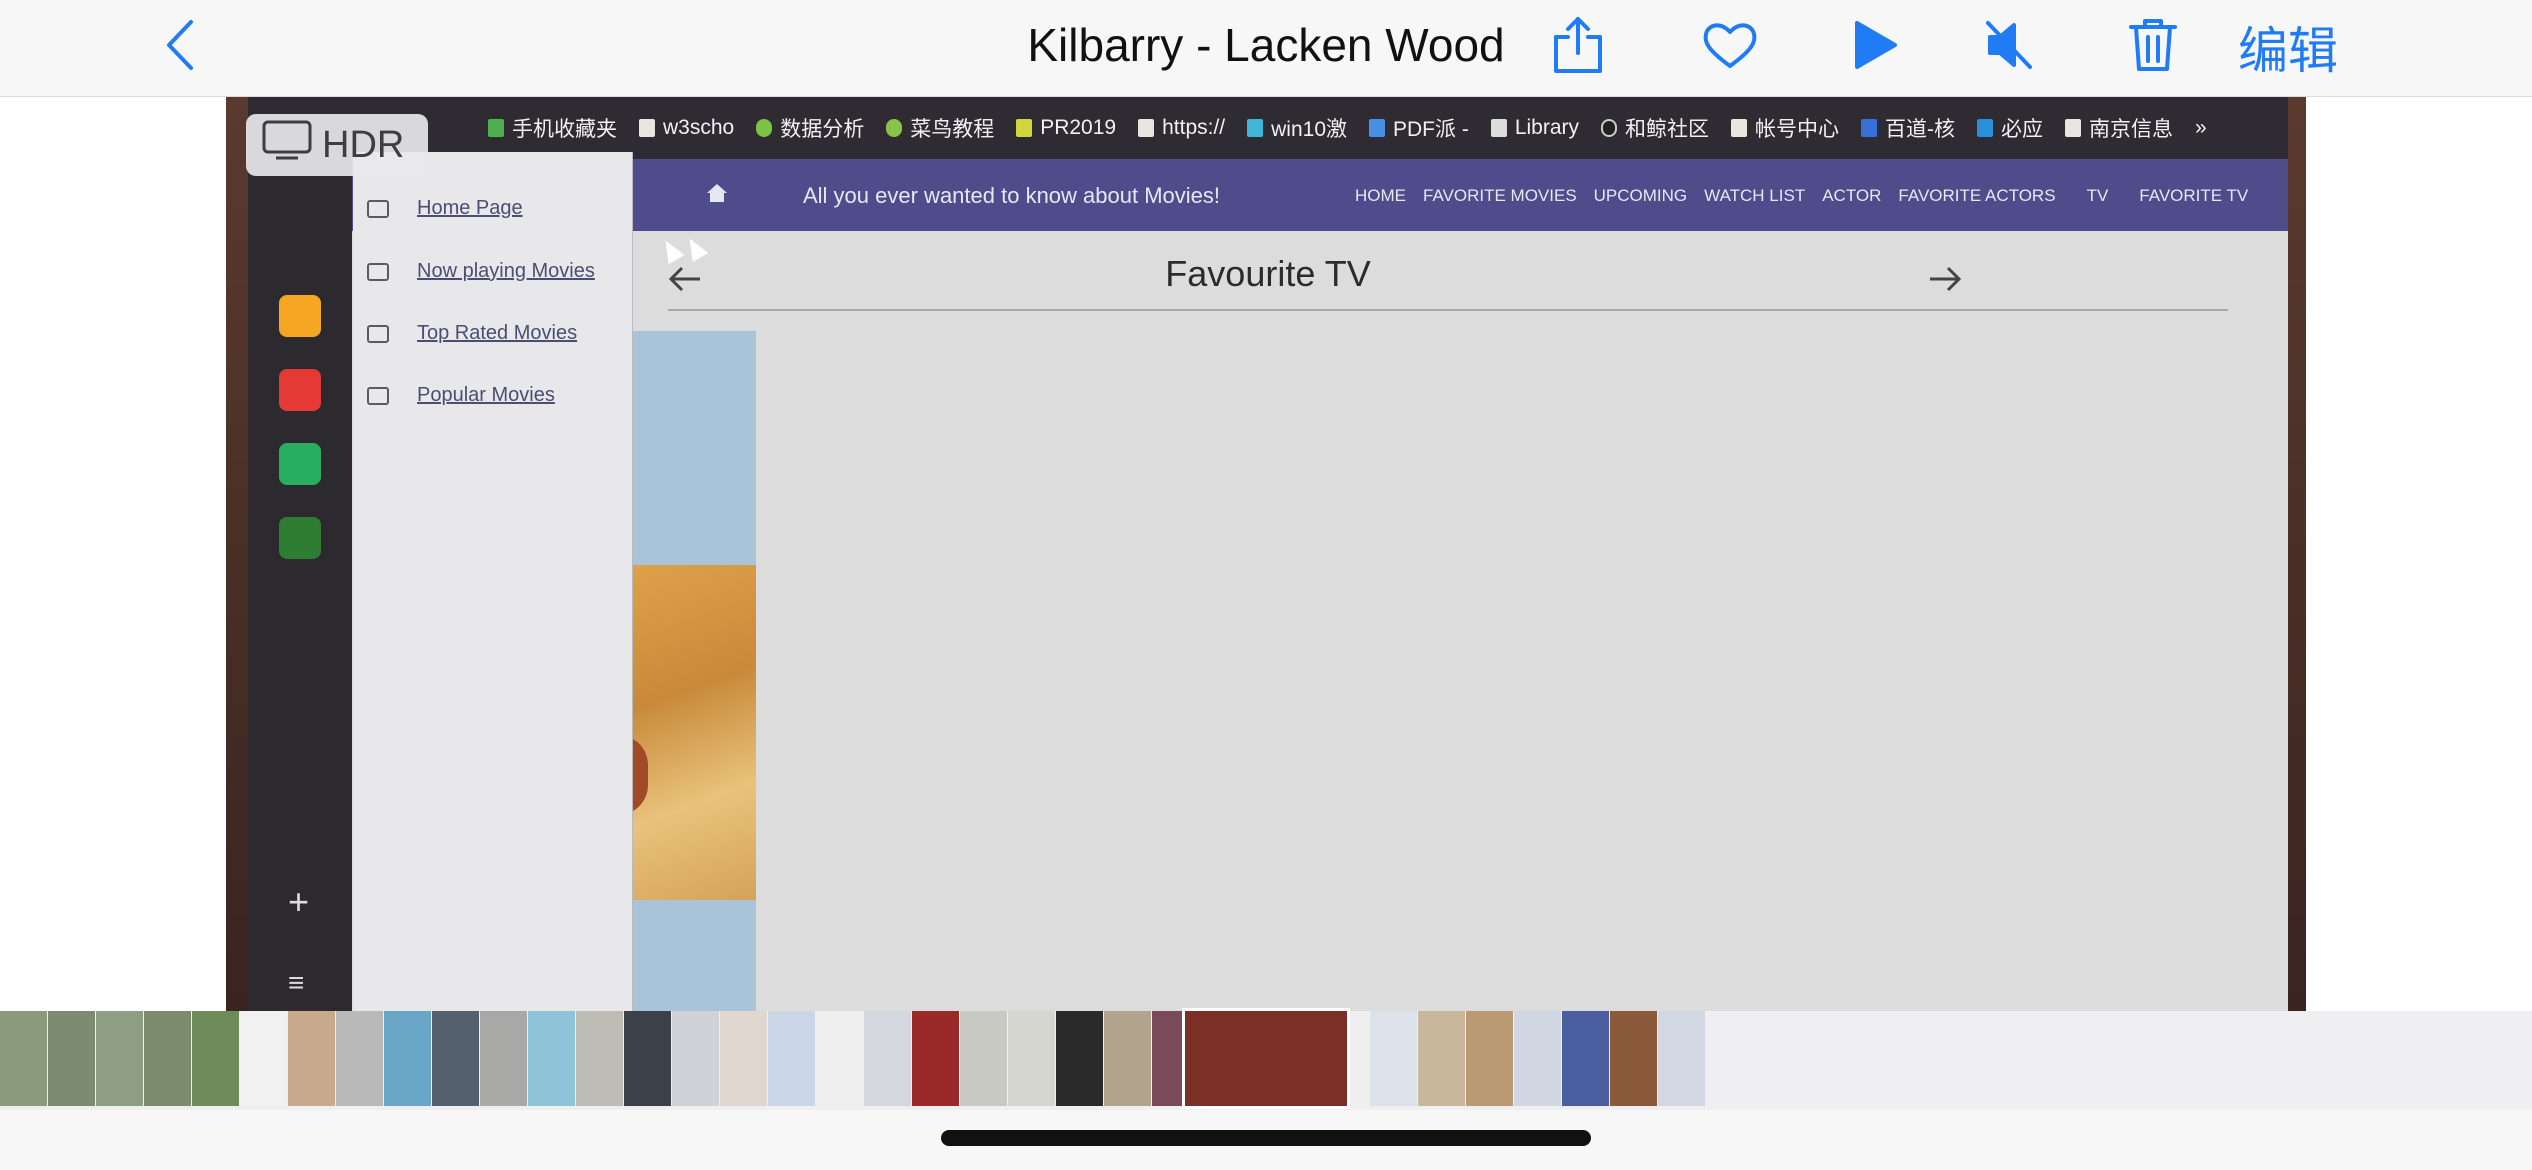 The width and height of the screenshot is (2532, 1170). I want to click on weibo-icon, so click(300, 390).